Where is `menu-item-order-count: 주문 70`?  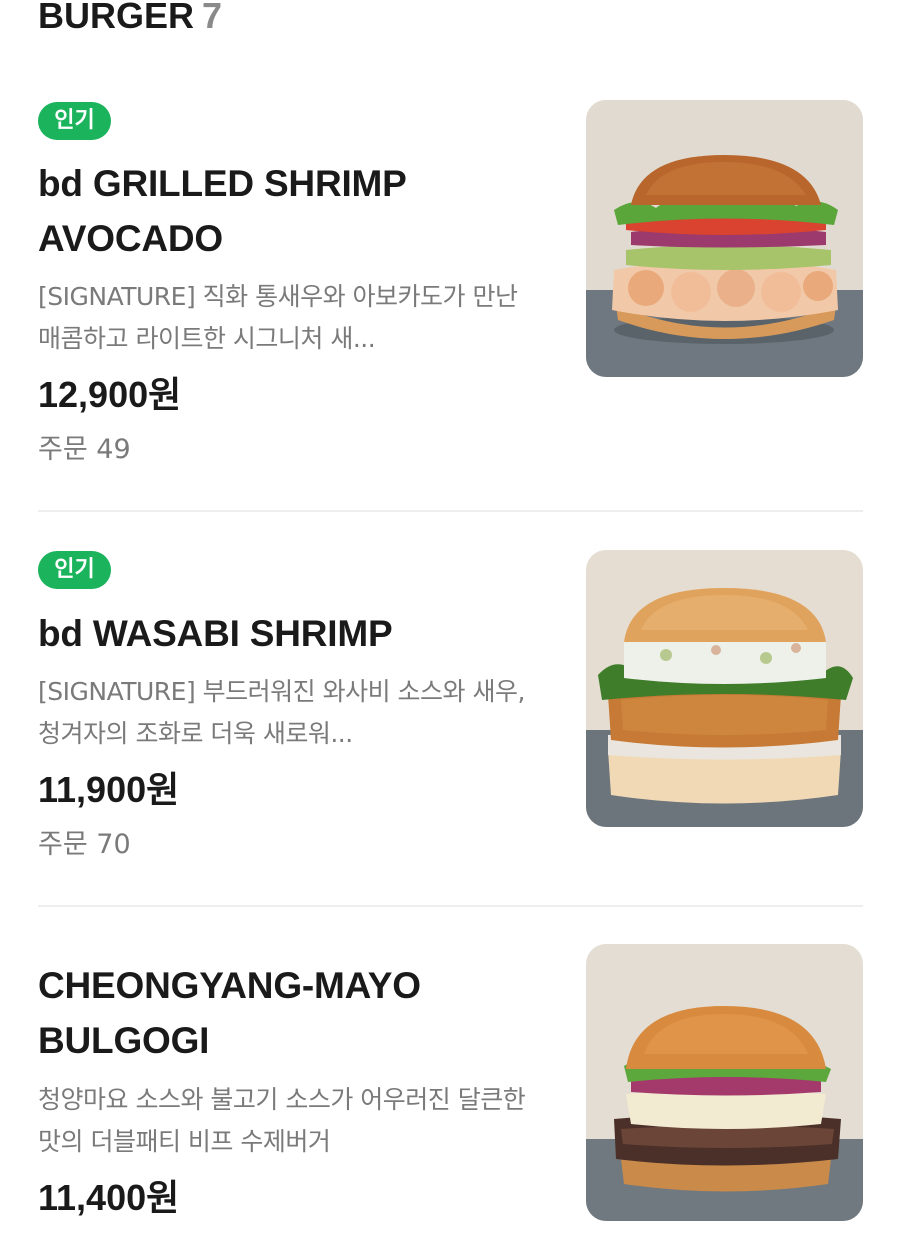 menu-item-order-count: 주문 70 is located at coordinates (84, 844).